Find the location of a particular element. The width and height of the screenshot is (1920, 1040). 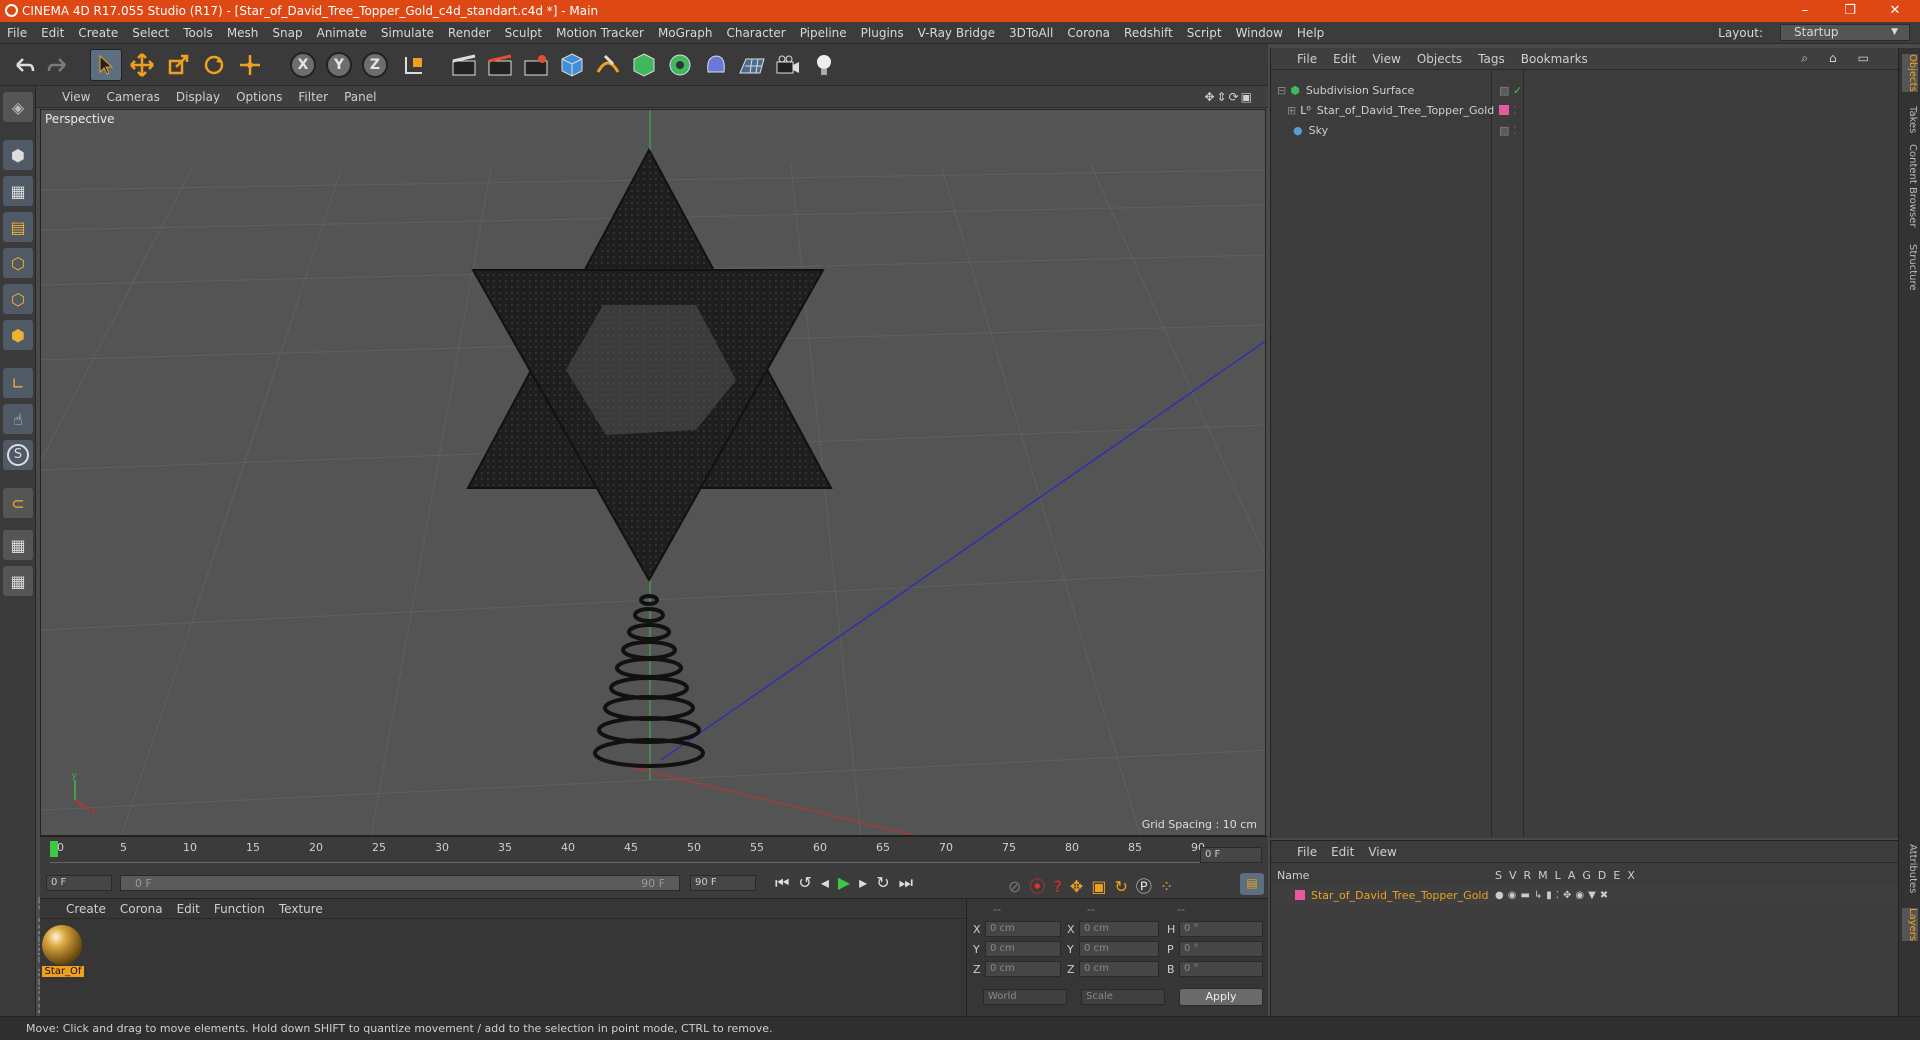

collapse-icon: ⊟ is located at coordinates (1281, 90).